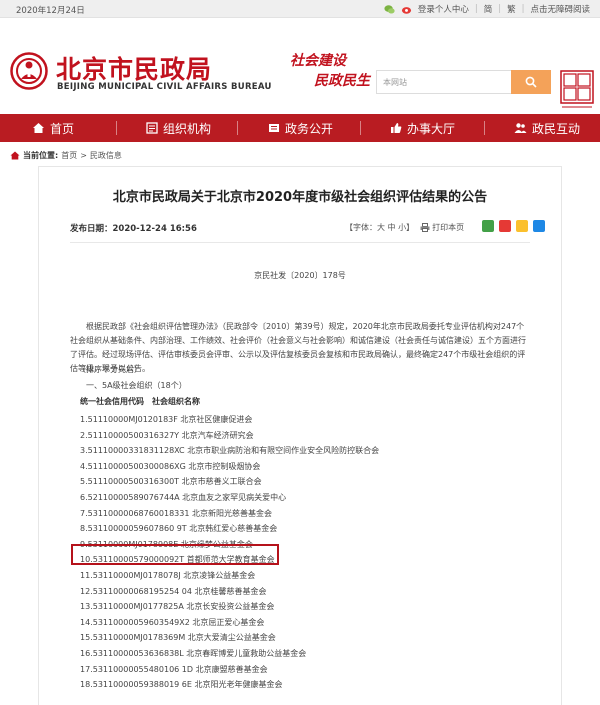  I want to click on nav-item-gov-affairs: 政务公开, so click(300, 128).